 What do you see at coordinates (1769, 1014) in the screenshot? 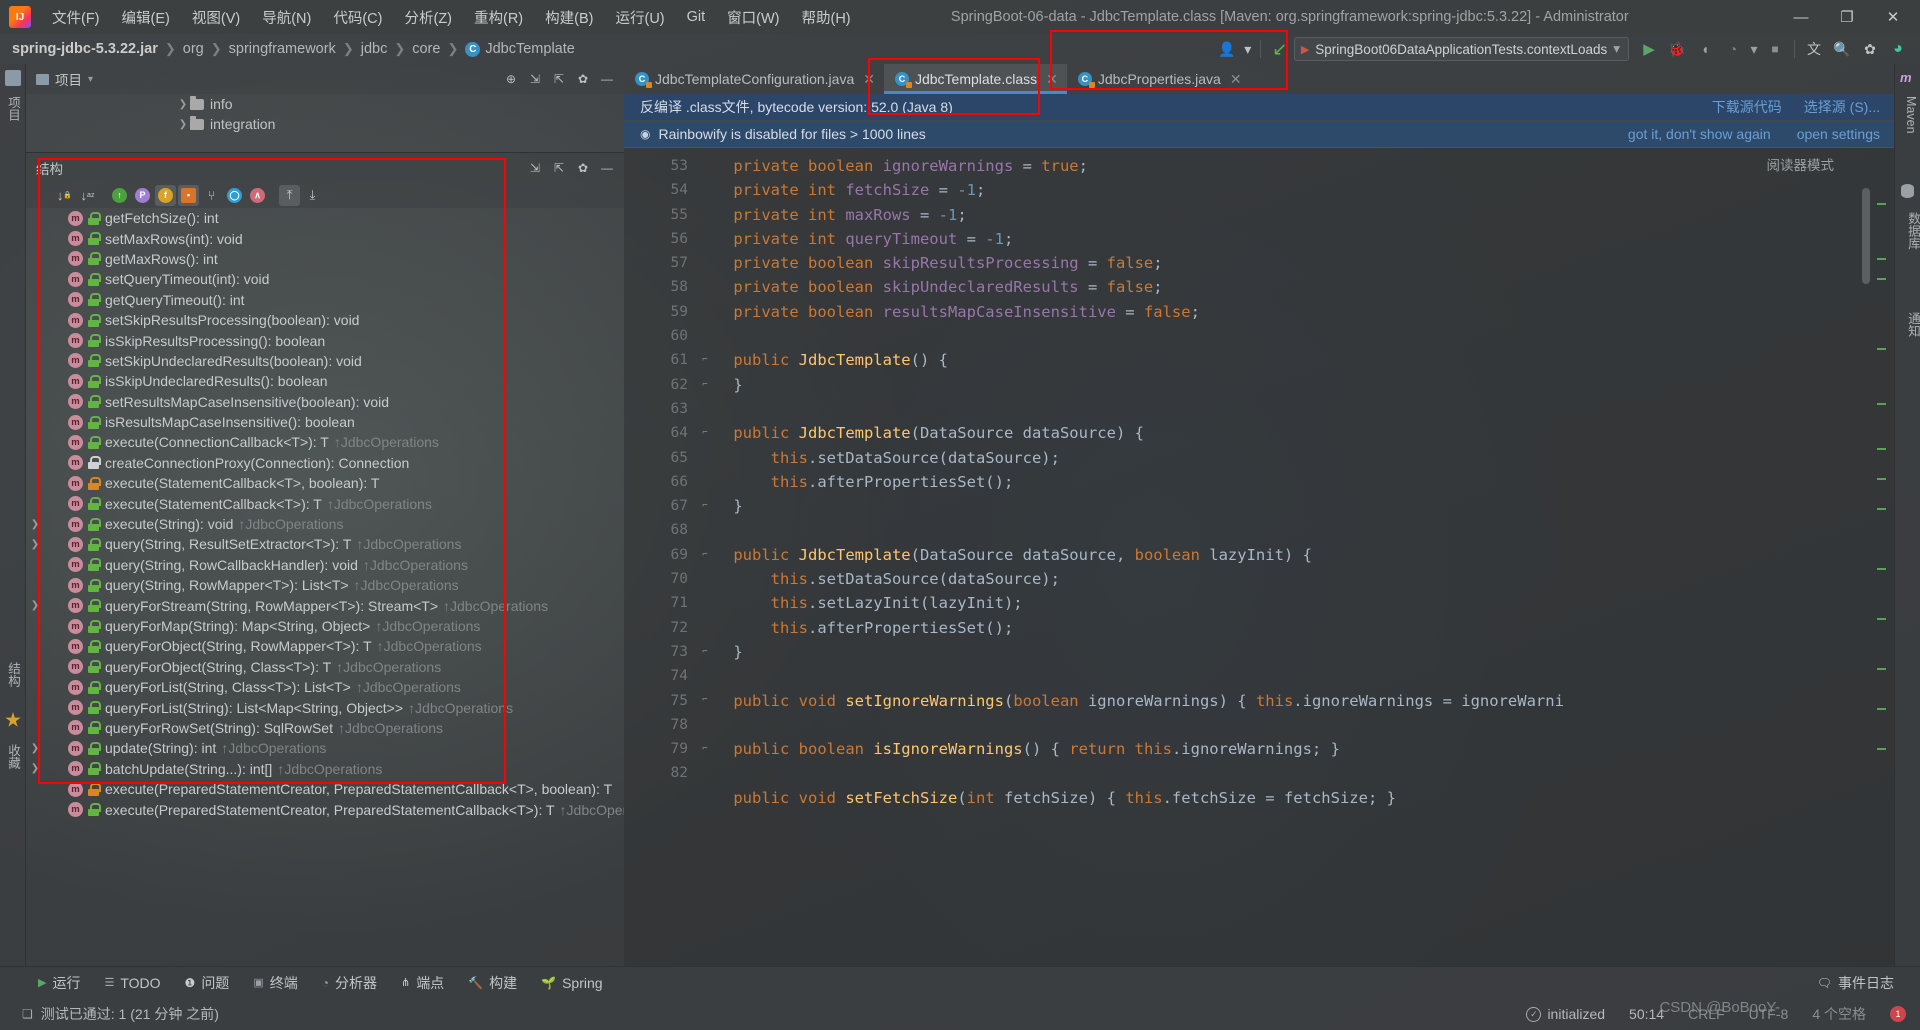
I see `file-encoding: UTF-8` at bounding box center [1769, 1014].